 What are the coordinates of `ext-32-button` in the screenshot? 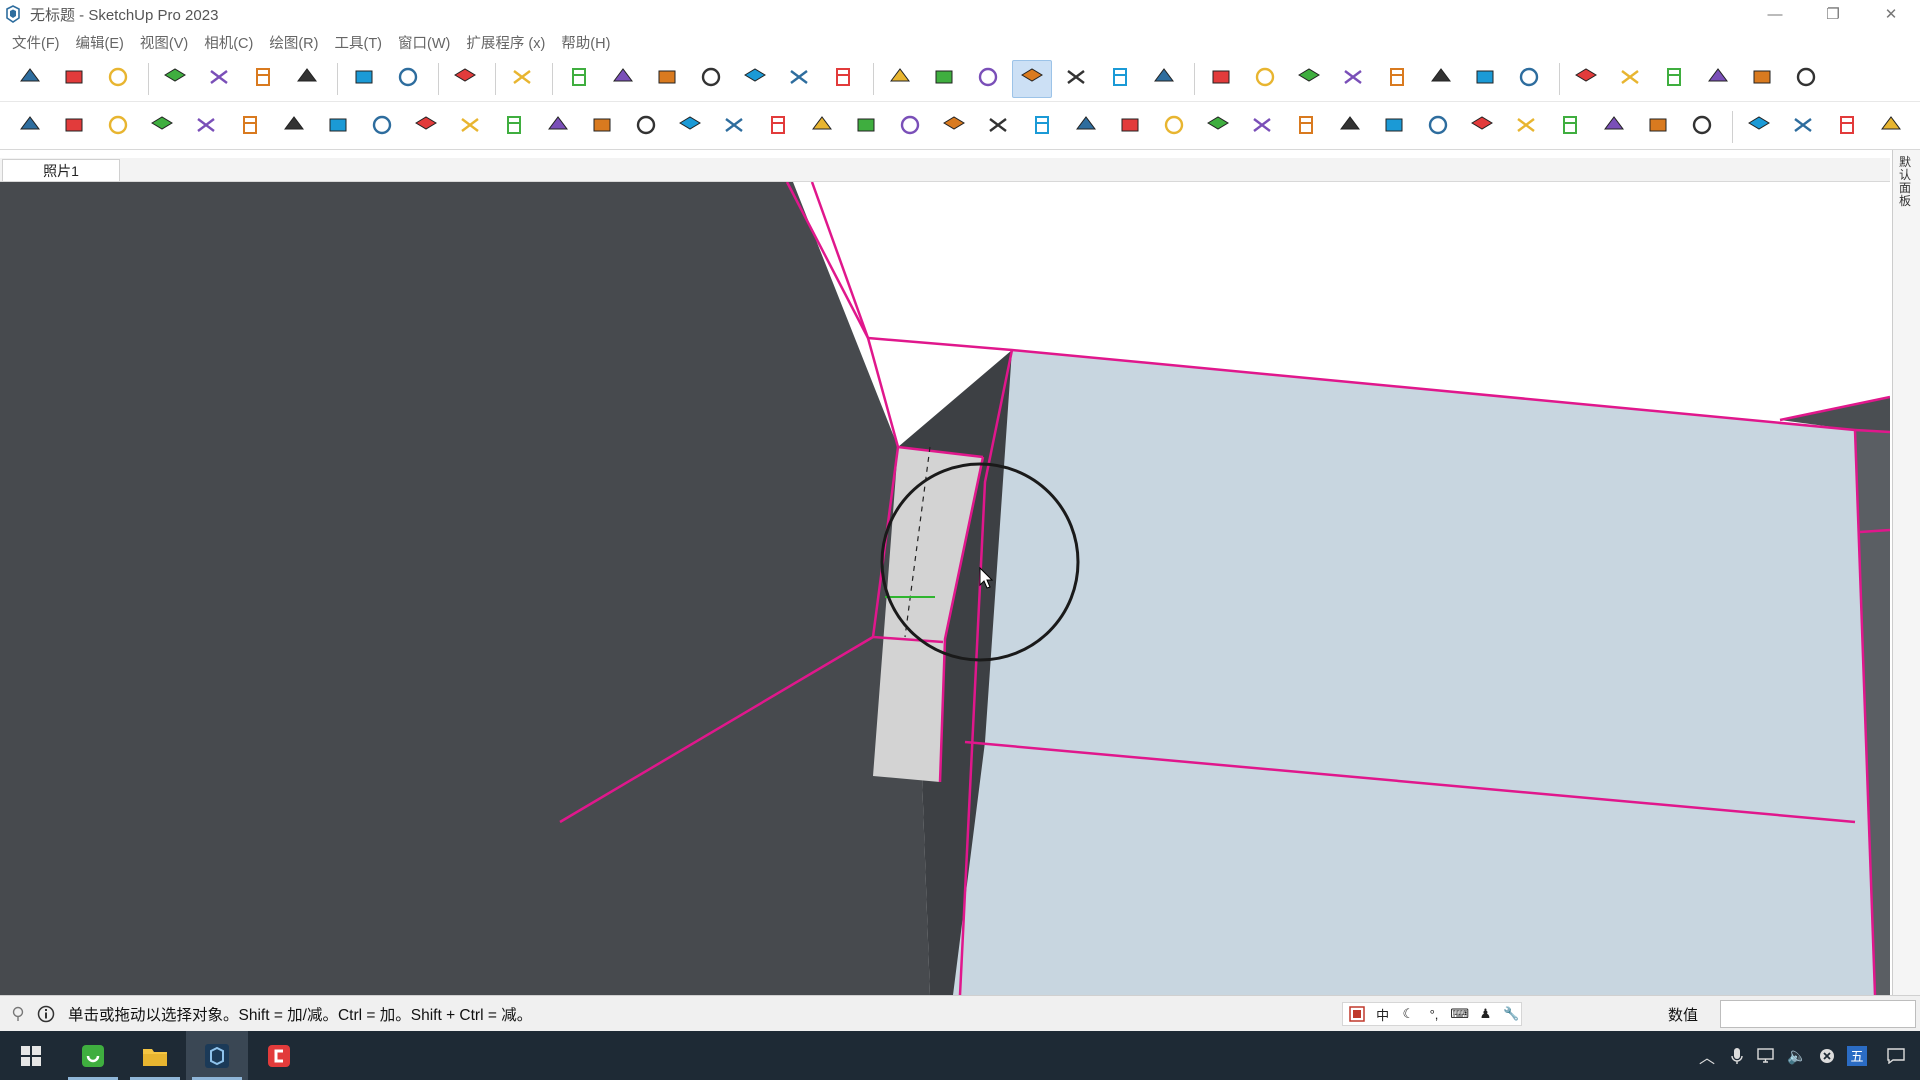 It's located at (1394, 127).